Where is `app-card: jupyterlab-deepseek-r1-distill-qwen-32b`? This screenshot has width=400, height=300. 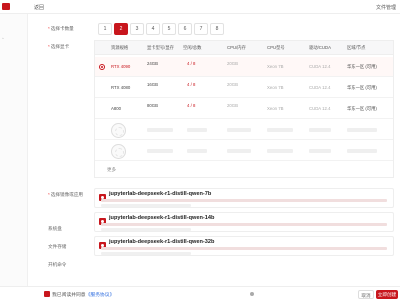
app-card: jupyterlab-deepseek-r1-distill-qwen-32b is located at coordinates (244, 246).